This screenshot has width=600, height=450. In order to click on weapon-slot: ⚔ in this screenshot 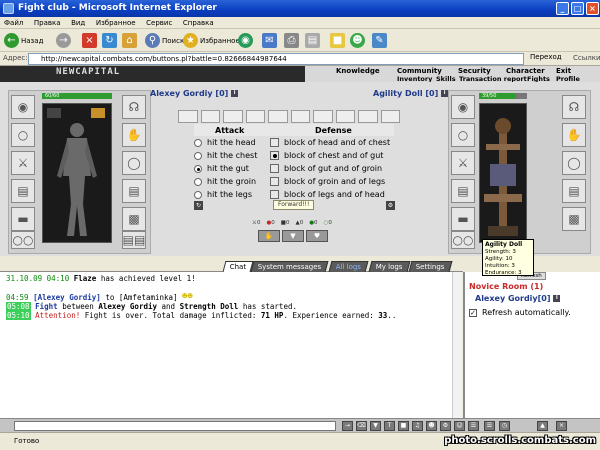, I will do `click(23, 163)`.